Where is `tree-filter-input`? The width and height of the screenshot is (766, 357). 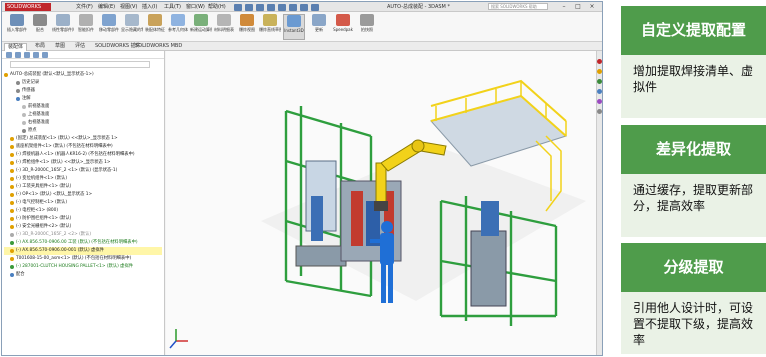
tree-filter-input is located at coordinates (80, 64).